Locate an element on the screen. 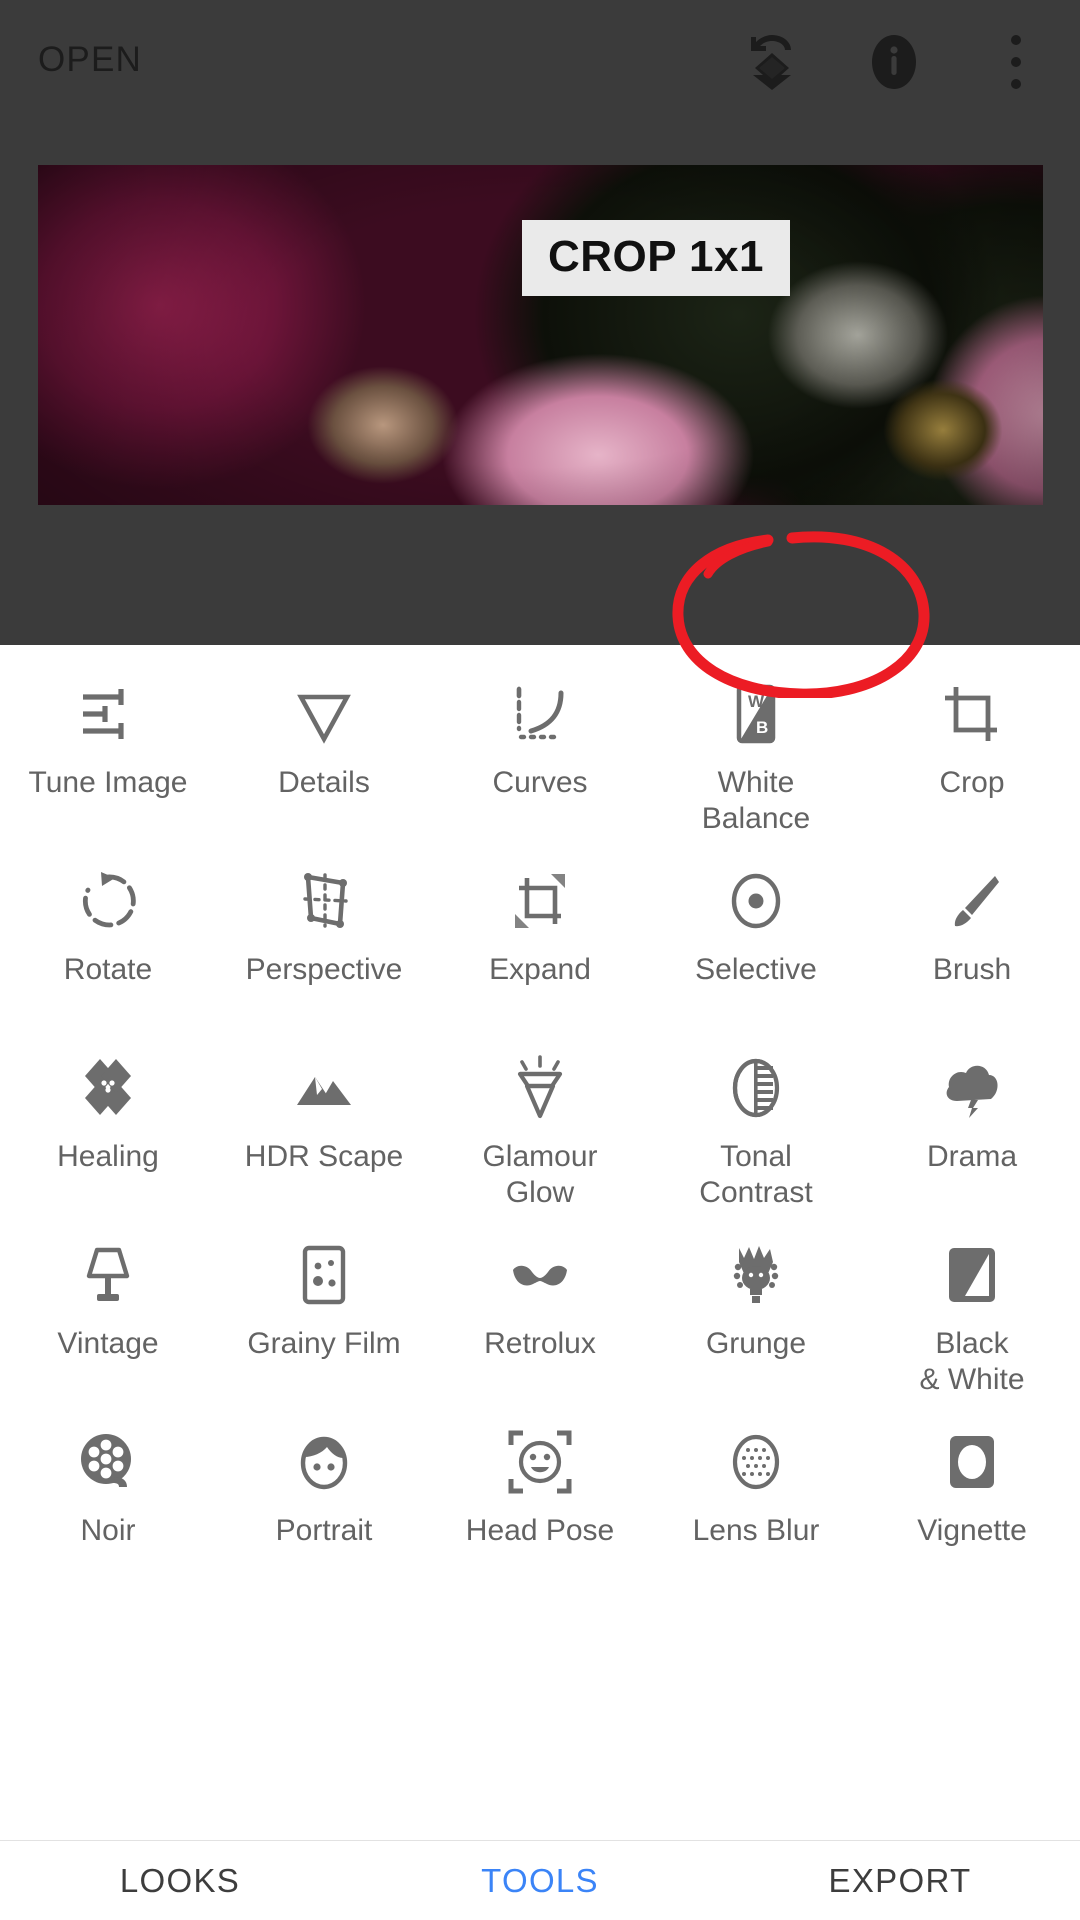  tool-label: White Balance is located at coordinates (756, 800).